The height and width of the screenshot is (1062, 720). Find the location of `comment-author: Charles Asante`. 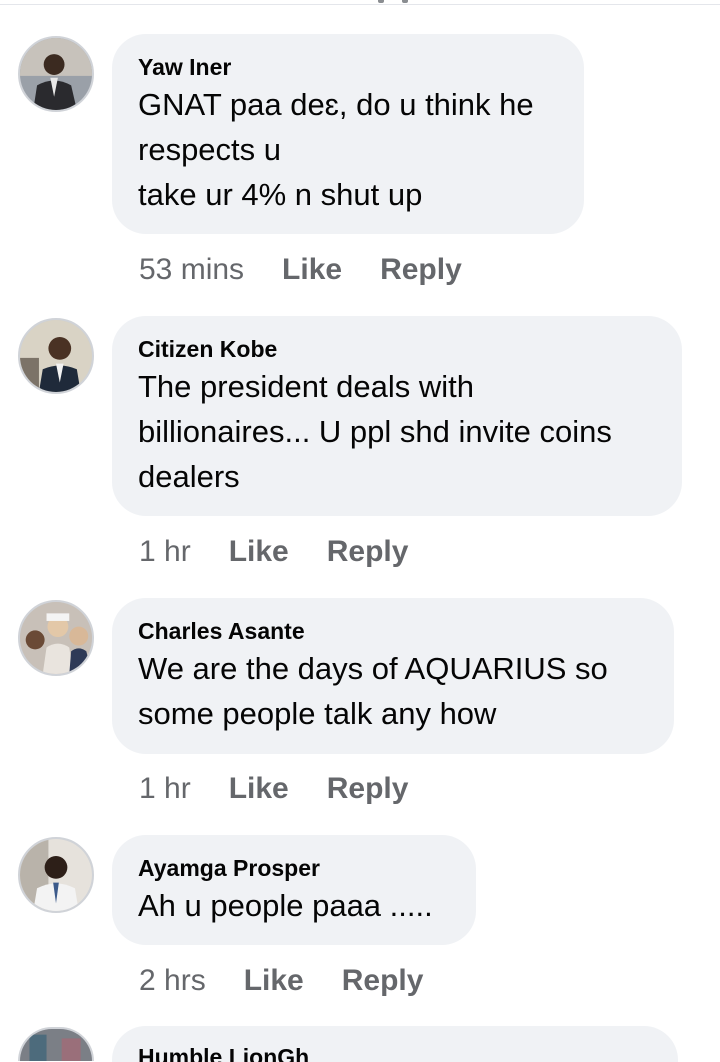

comment-author: Charles Asante is located at coordinates (393, 631).